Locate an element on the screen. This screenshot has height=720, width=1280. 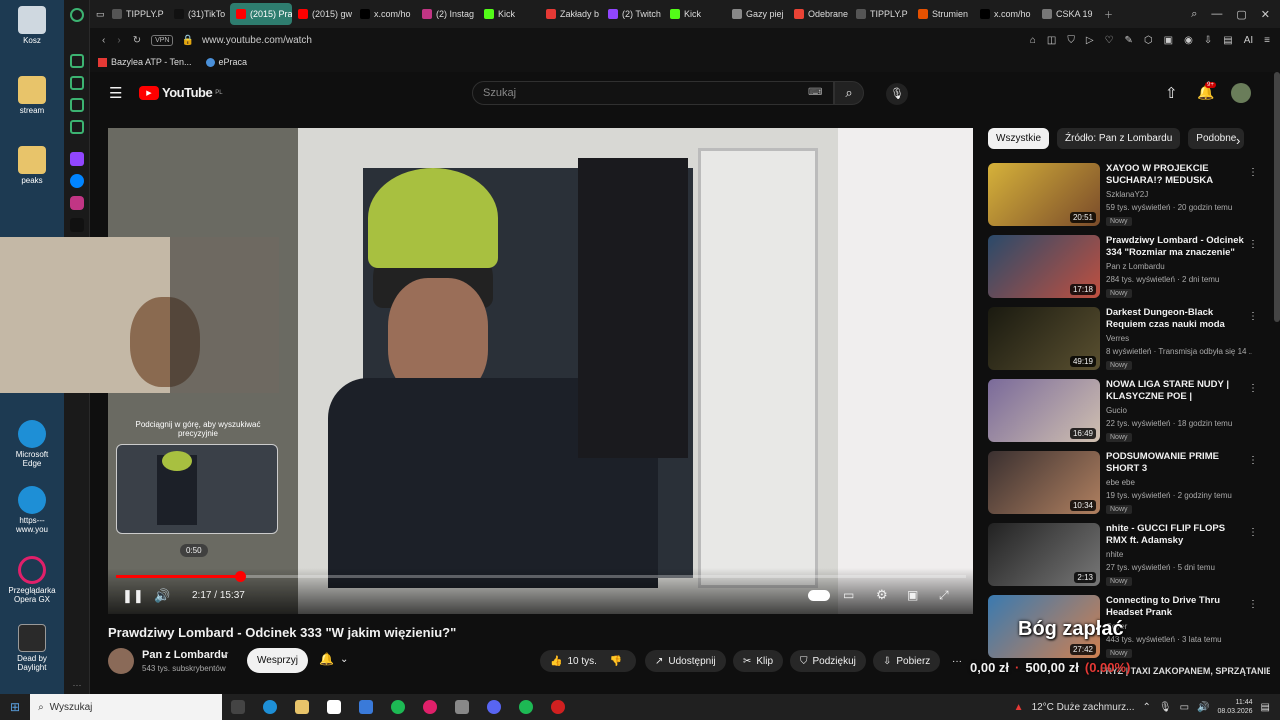
recommendation-channel: Gucio is located at coordinates (1179, 410).